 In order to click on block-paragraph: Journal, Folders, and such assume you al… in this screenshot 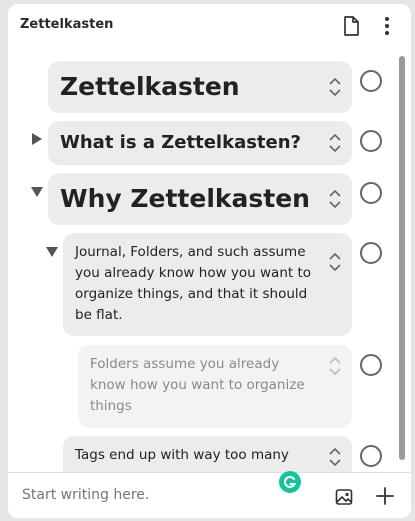, I will do `click(207, 284)`.